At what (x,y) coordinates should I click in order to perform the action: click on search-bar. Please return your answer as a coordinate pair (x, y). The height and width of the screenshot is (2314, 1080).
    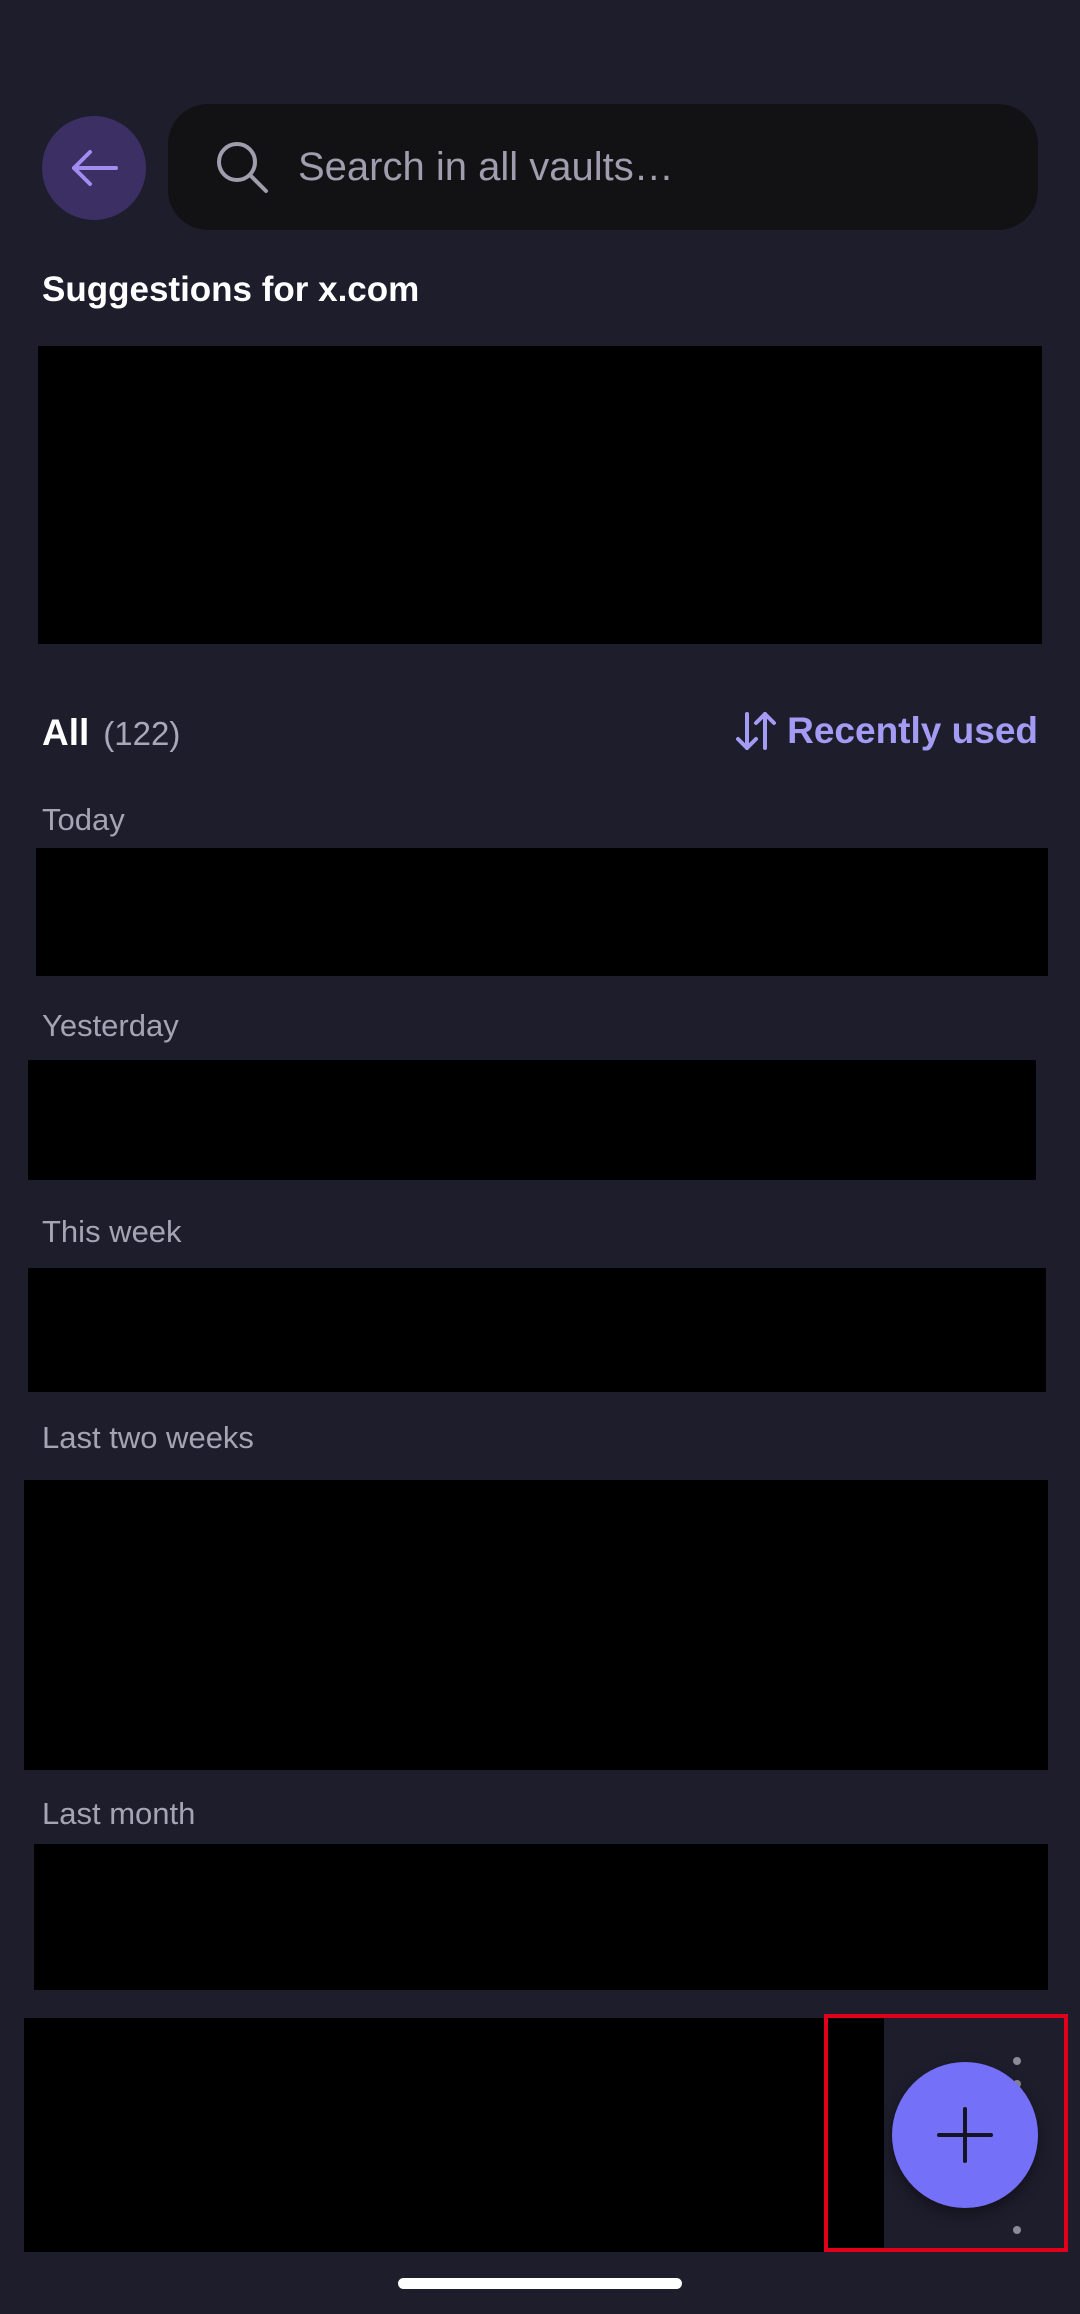
    Looking at the image, I should click on (603, 167).